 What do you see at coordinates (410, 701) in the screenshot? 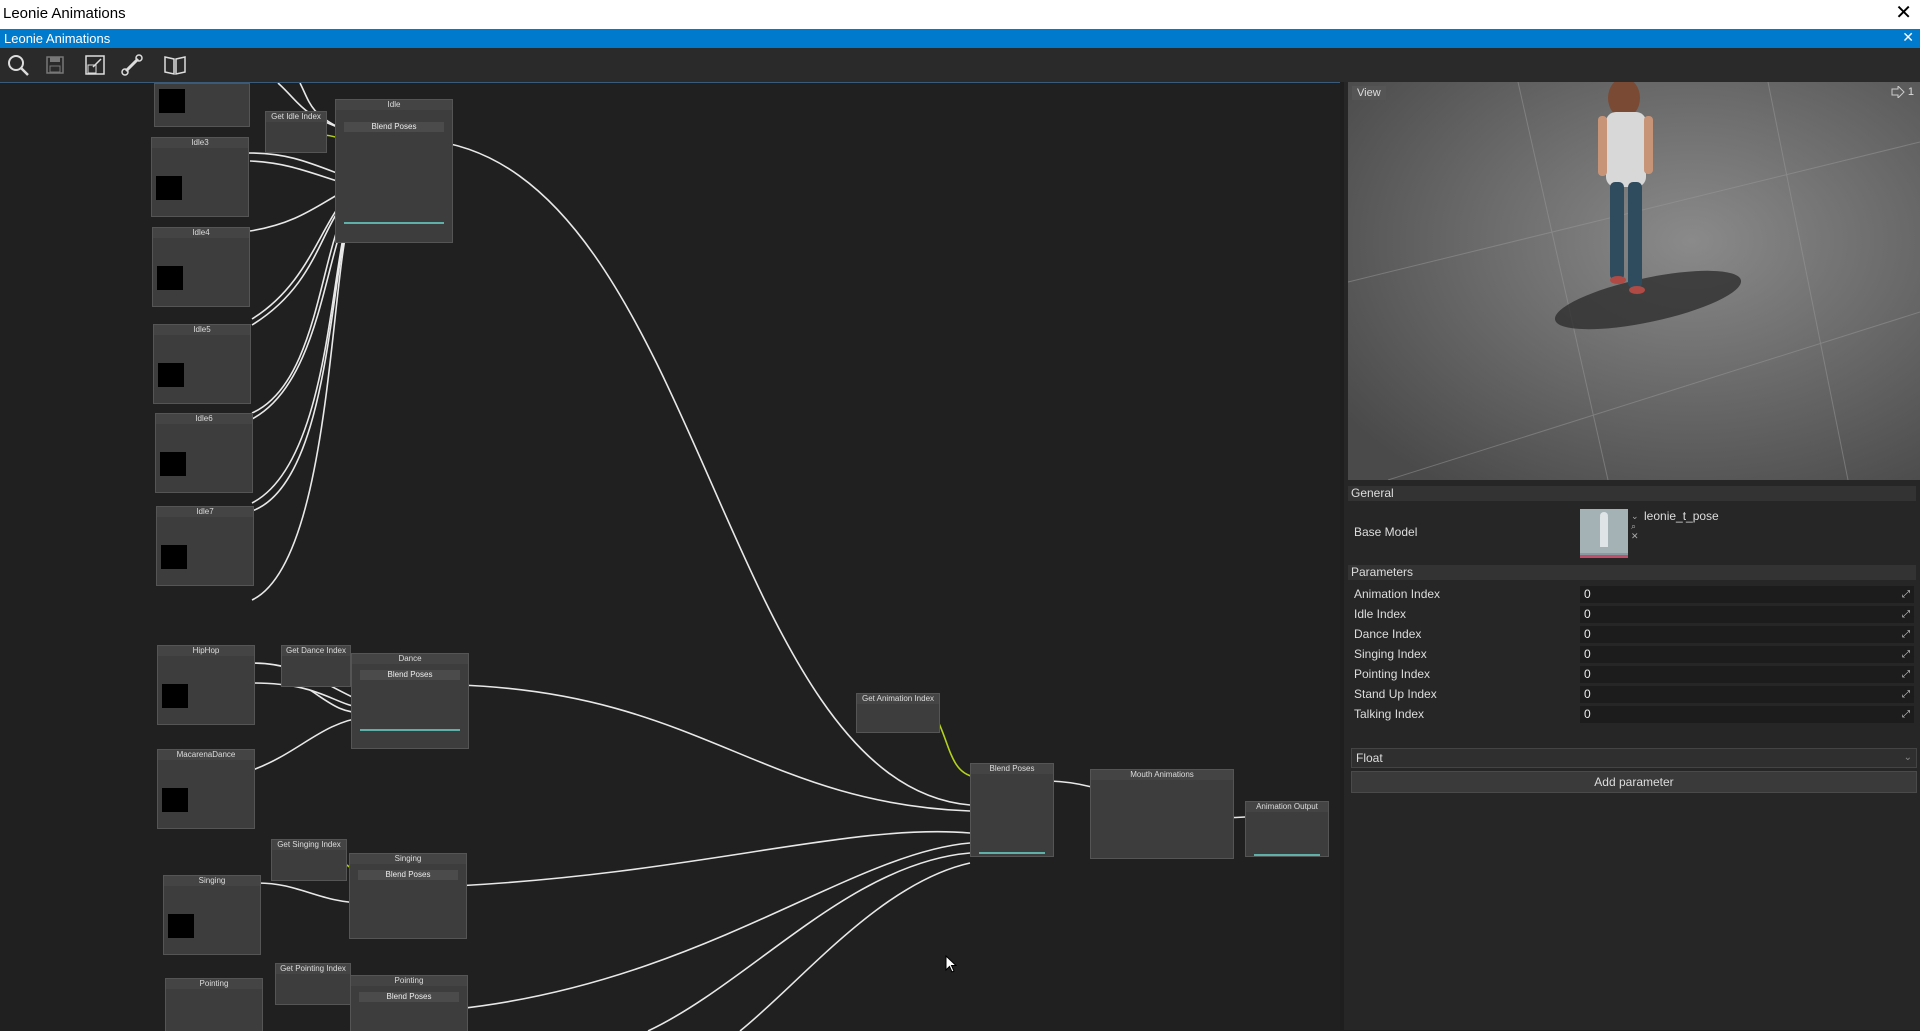
I see `dance-node: Dance Blend Poses` at bounding box center [410, 701].